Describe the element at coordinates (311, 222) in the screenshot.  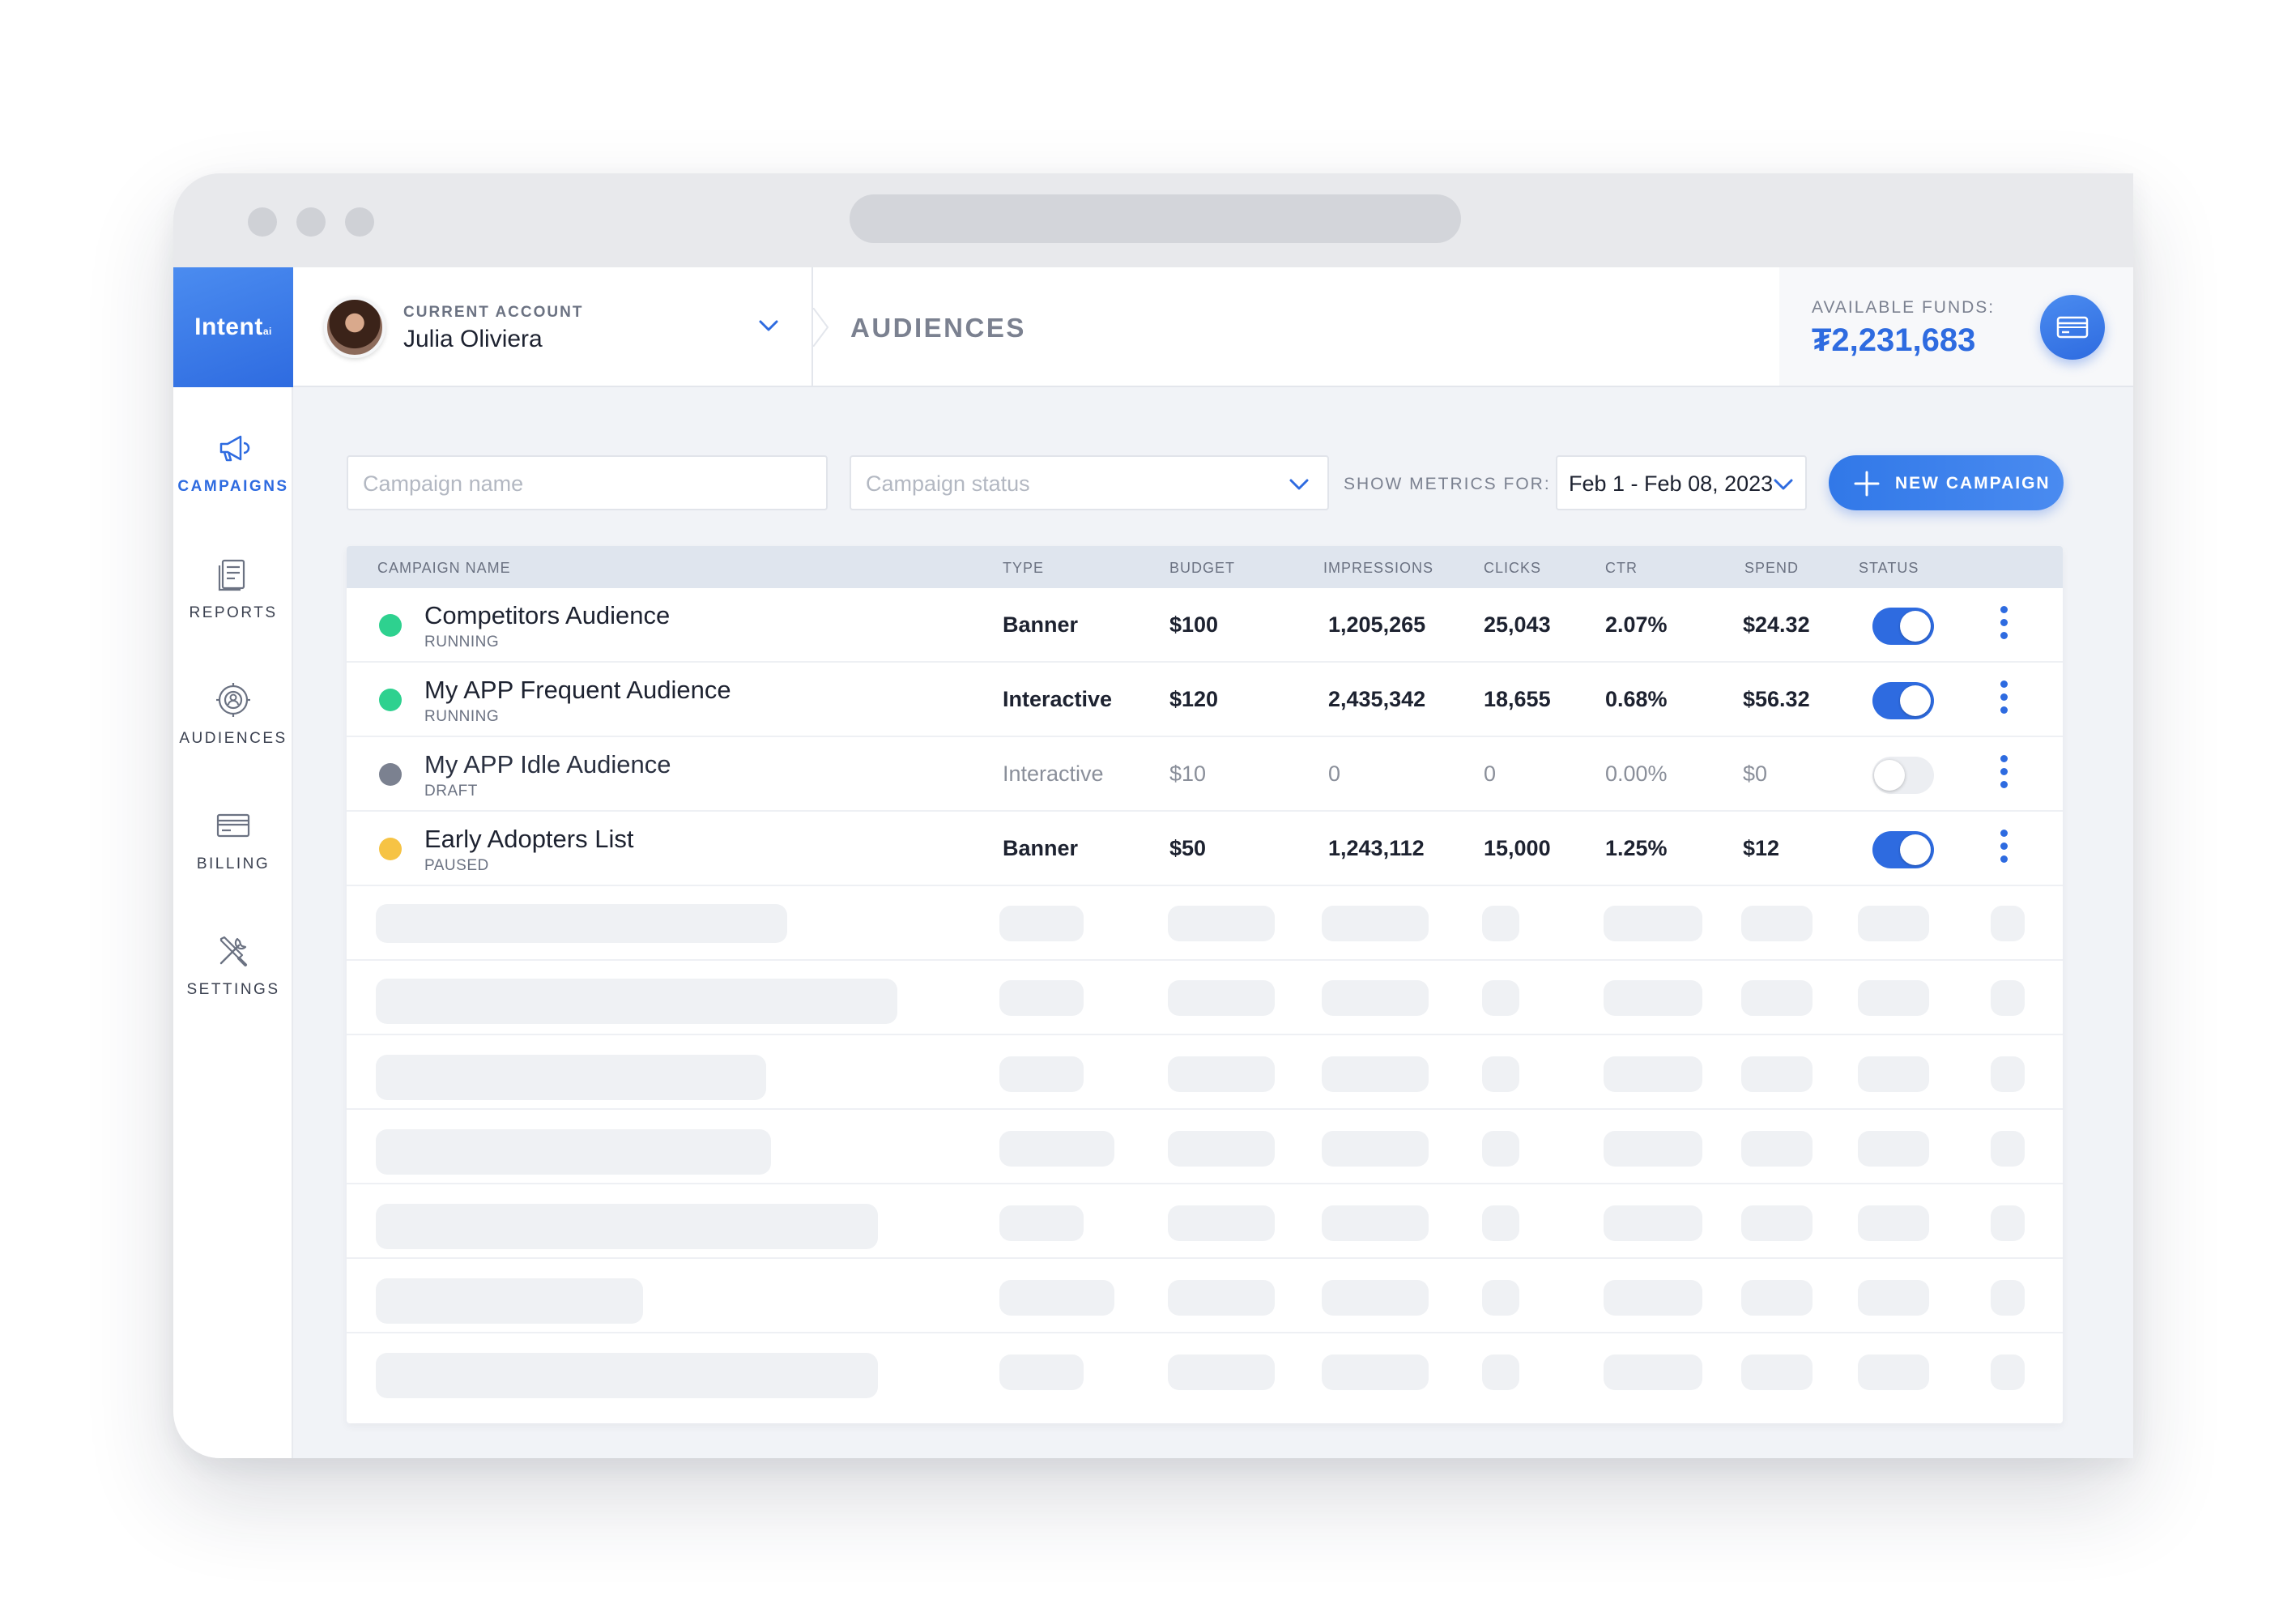
I see `window-minimize-dot` at that location.